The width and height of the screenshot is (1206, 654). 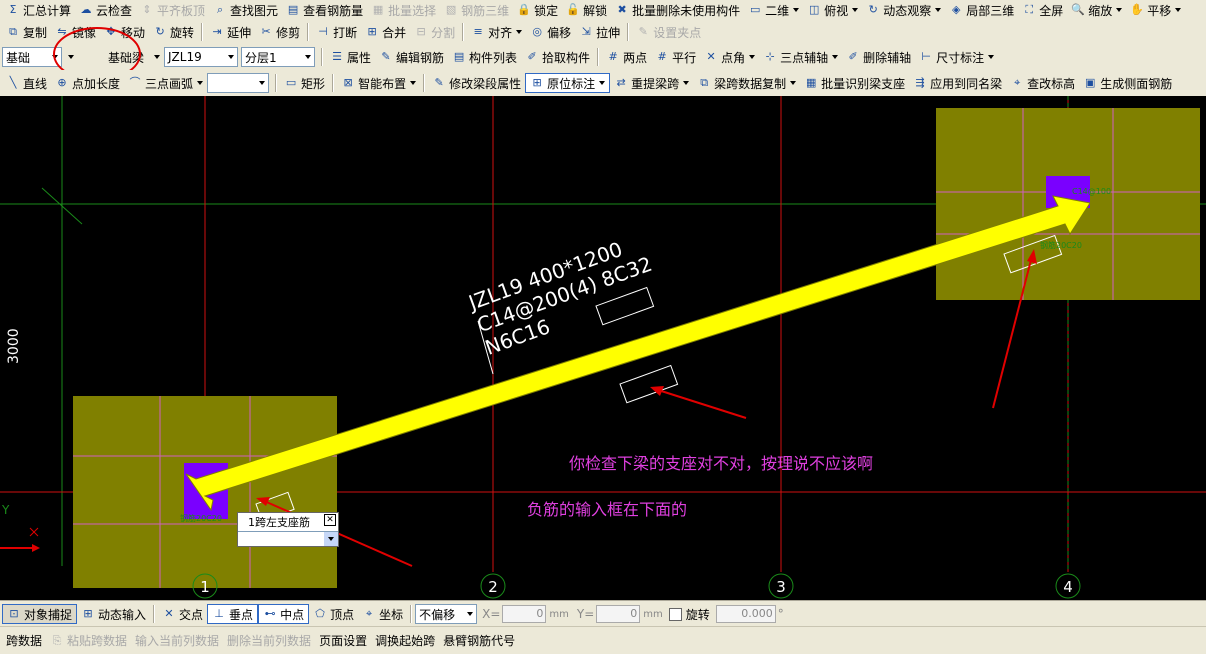 What do you see at coordinates (411, 57) in the screenshot?
I see `component-tool-1: ✎ 编辑钢筋` at bounding box center [411, 57].